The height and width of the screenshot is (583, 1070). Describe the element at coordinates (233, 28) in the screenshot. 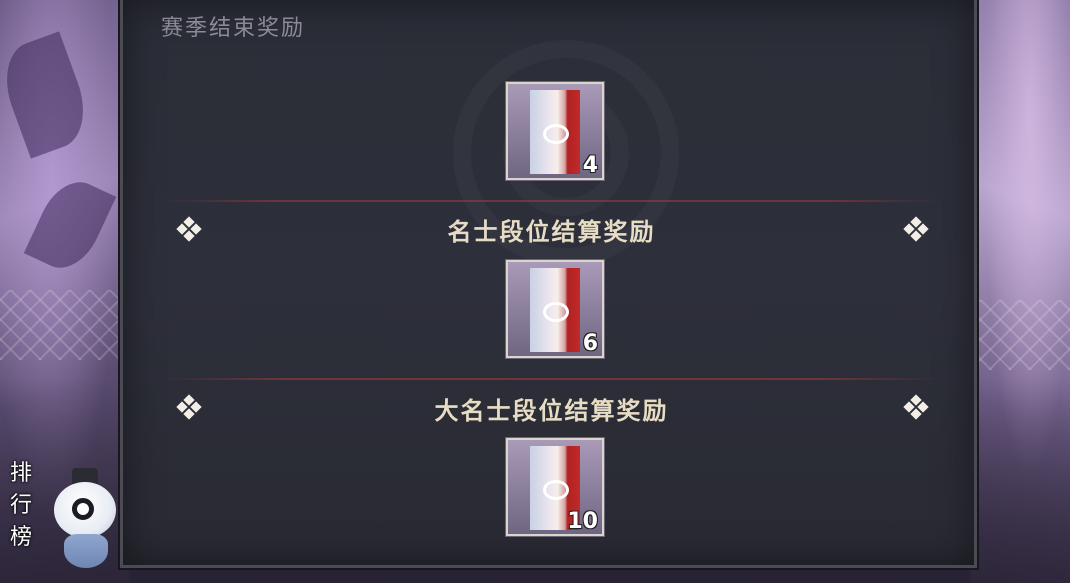

I see `panel-title: 赛季结束奖励` at that location.